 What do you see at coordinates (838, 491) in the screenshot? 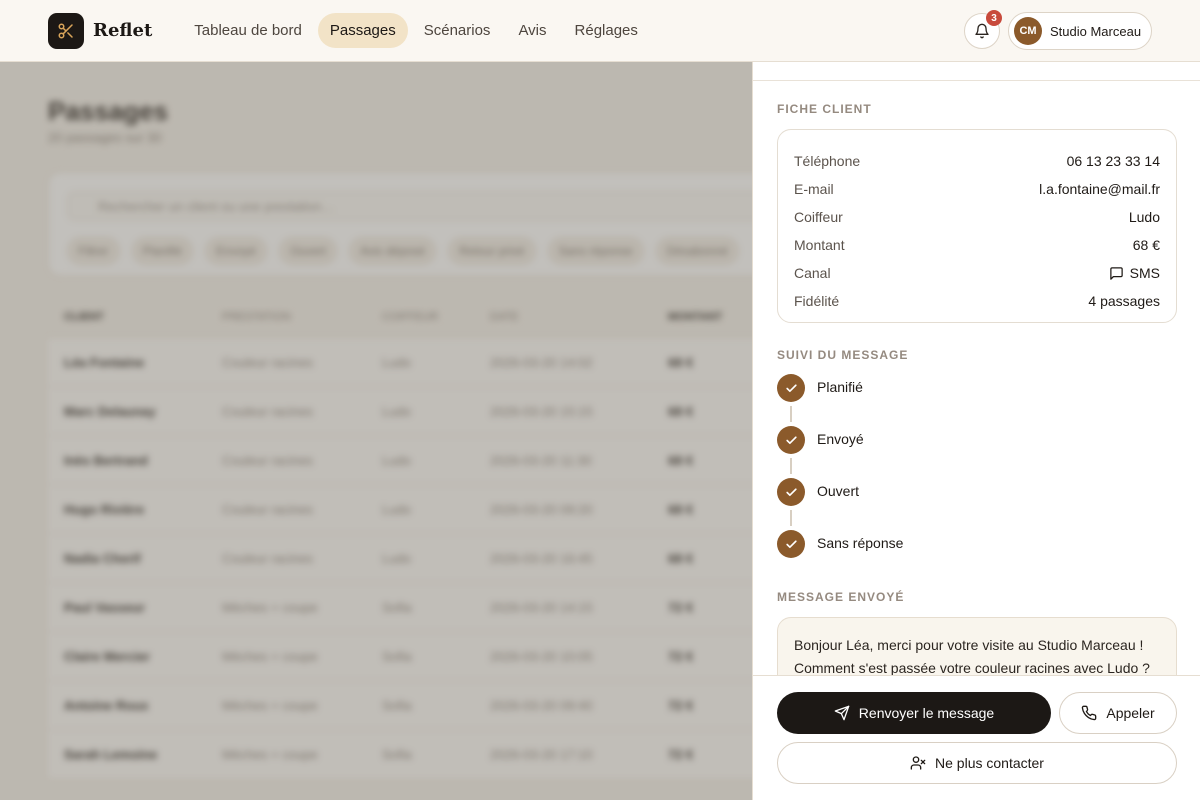
I see `step-label: Ouvert` at bounding box center [838, 491].